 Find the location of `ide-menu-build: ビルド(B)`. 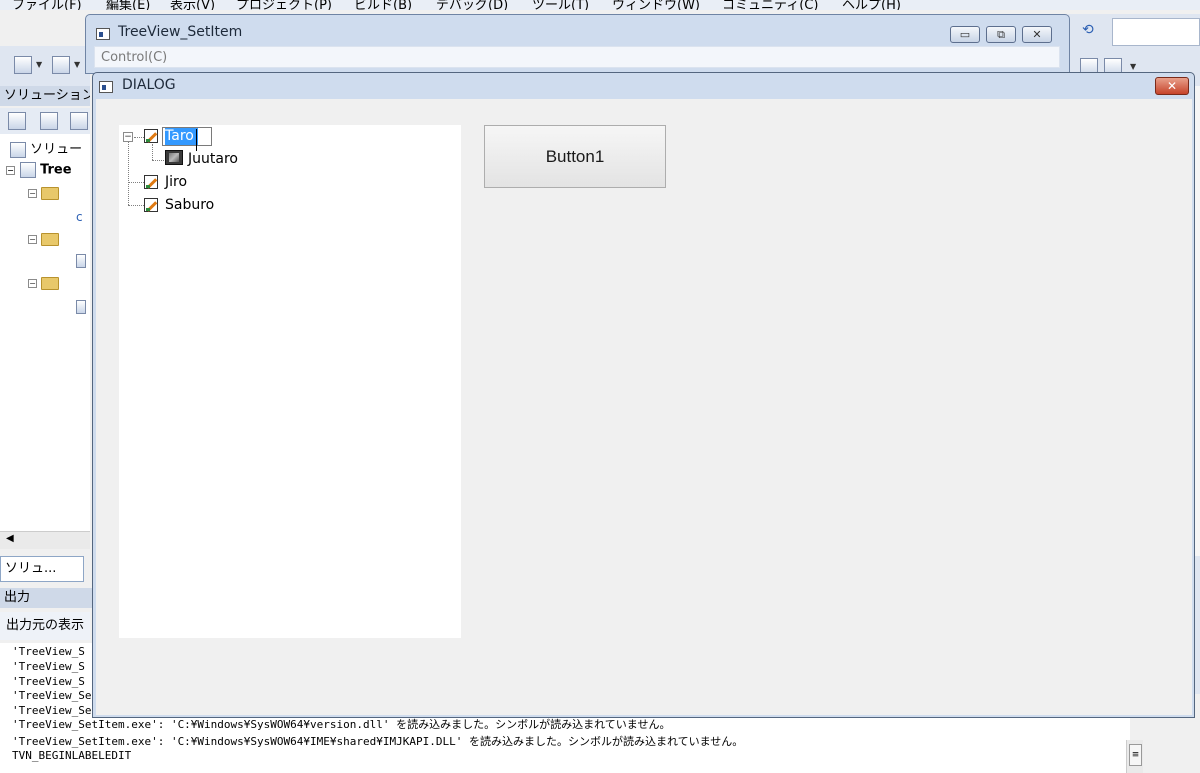

ide-menu-build: ビルド(B) is located at coordinates (383, 5).